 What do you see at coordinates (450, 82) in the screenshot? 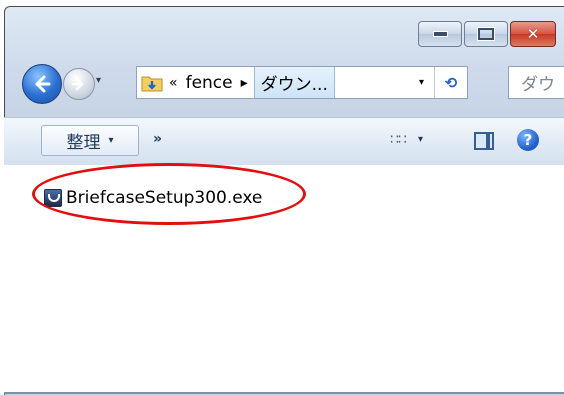
I see `refresh-button: ⟲` at bounding box center [450, 82].